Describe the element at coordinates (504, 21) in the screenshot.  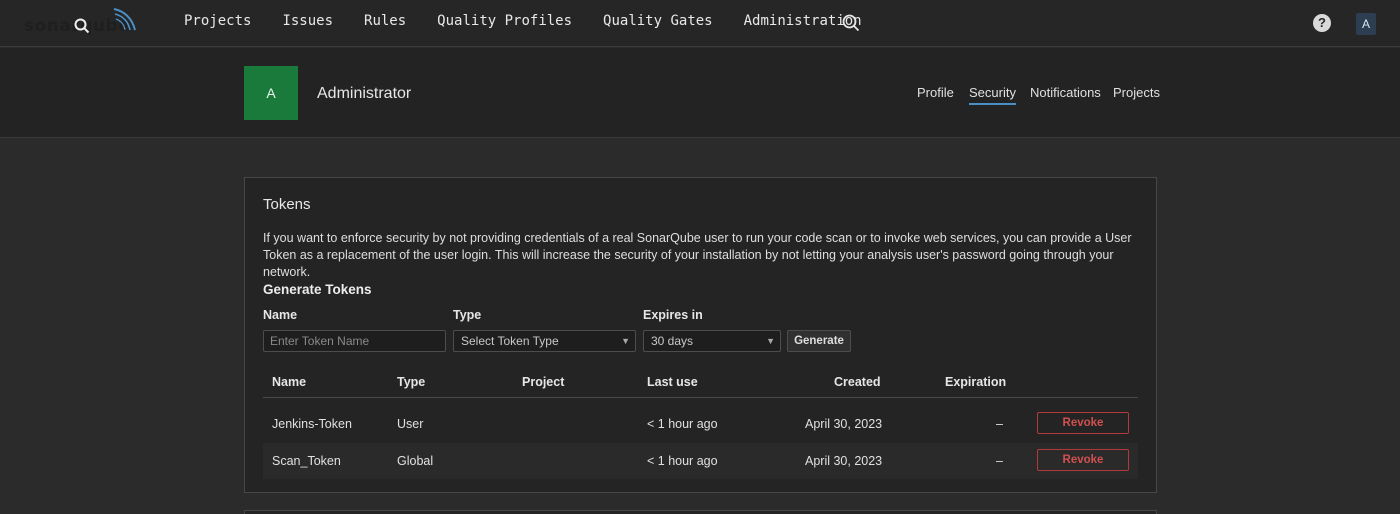
I see `nav-quality-profiles: Quality Profiles` at that location.